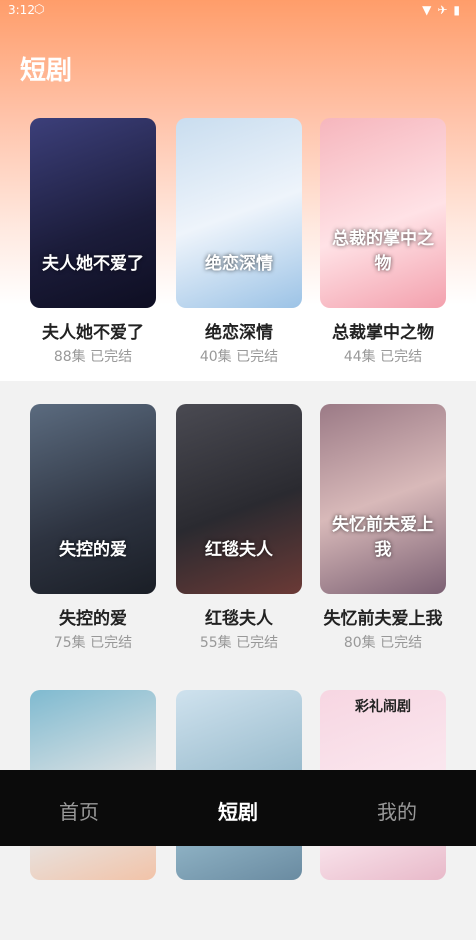  I want to click on wifi-icon: ▼, so click(430, 10).